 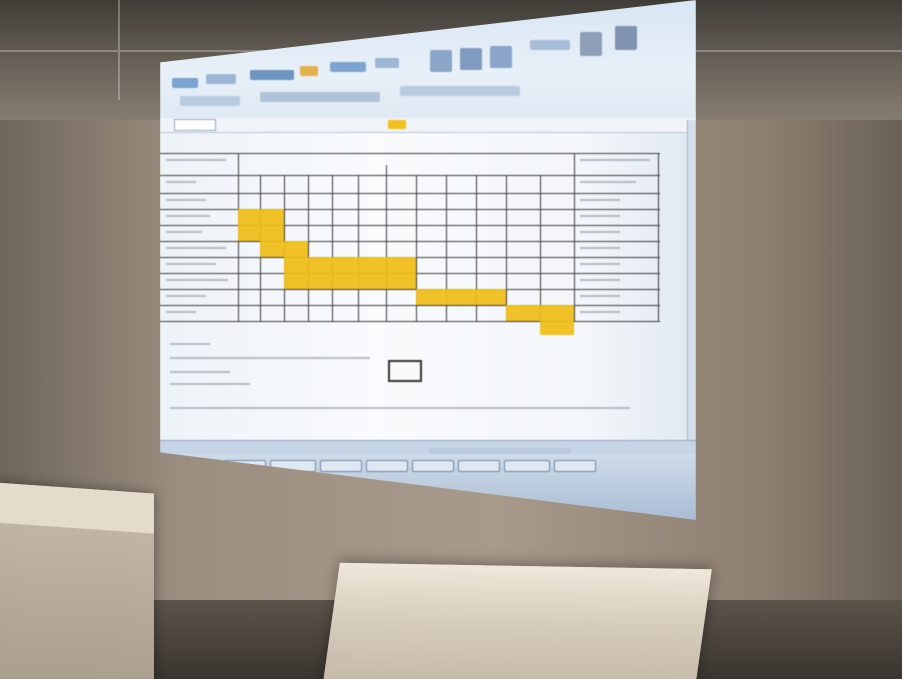 What do you see at coordinates (691, 285) in the screenshot?
I see `vertical-scrollbar` at bounding box center [691, 285].